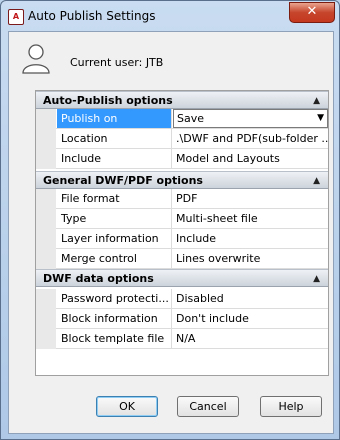  Describe the element at coordinates (114, 218) in the screenshot. I see `property-label: Type` at that location.